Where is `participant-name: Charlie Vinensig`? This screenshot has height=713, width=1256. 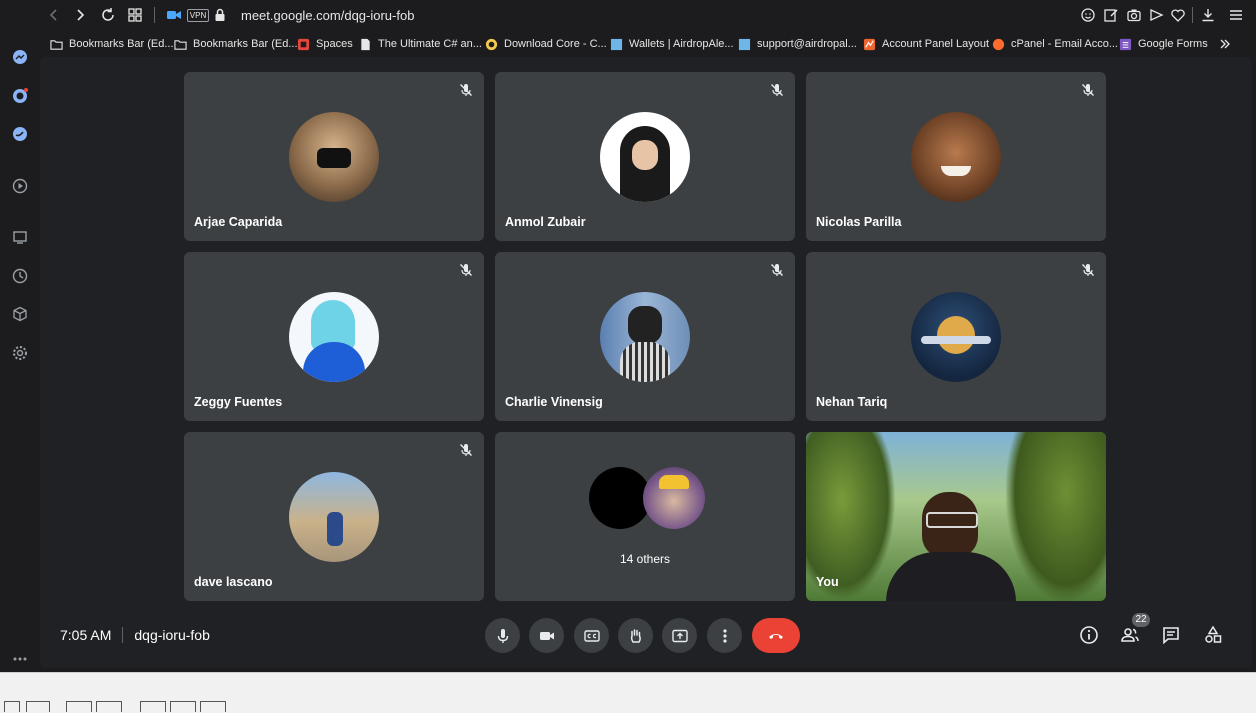 participant-name: Charlie Vinensig is located at coordinates (554, 402).